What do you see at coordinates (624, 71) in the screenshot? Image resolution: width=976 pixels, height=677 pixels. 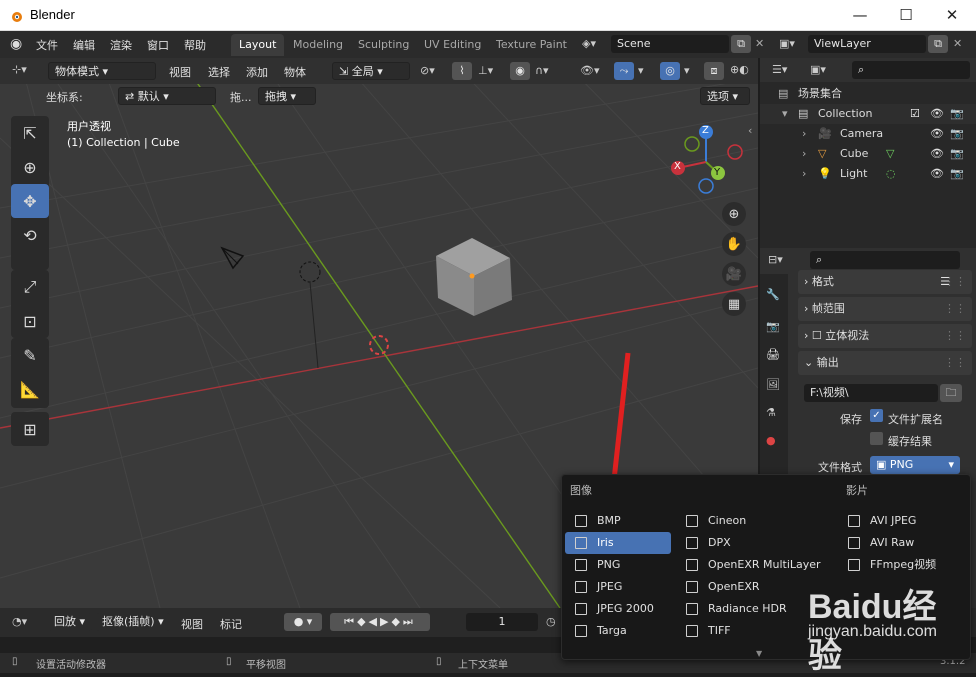 I see `gizmo-toggle-icon: ⤳` at bounding box center [624, 71].